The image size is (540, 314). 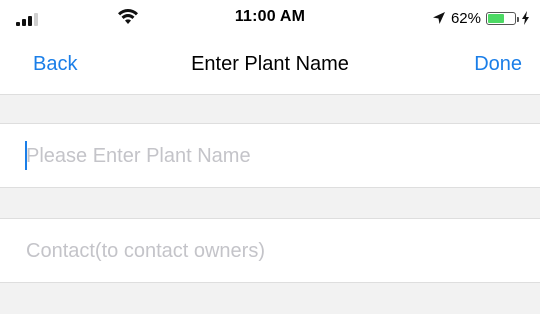 What do you see at coordinates (498, 64) in the screenshot?
I see `done-button: Done` at bounding box center [498, 64].